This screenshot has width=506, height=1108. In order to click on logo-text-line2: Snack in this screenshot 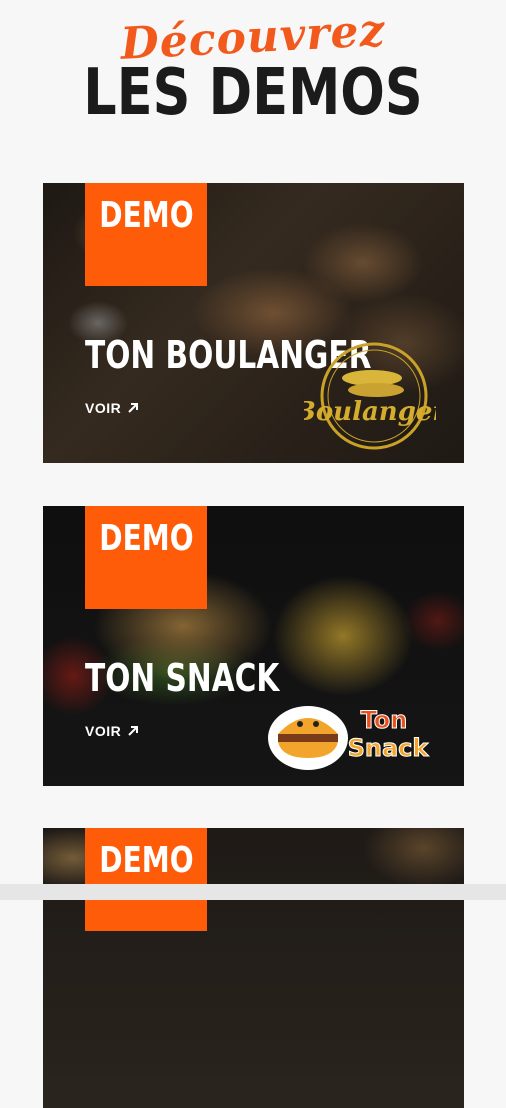, I will do `click(389, 748)`.